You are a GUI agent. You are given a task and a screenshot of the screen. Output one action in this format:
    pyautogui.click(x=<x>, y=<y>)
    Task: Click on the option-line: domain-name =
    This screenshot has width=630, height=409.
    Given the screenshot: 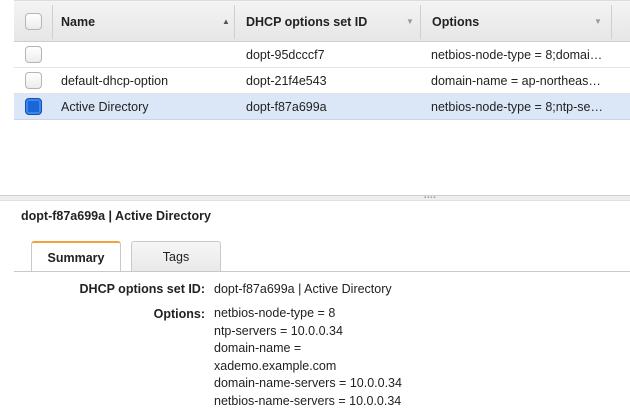 What is the action you would take?
    pyautogui.click(x=258, y=348)
    